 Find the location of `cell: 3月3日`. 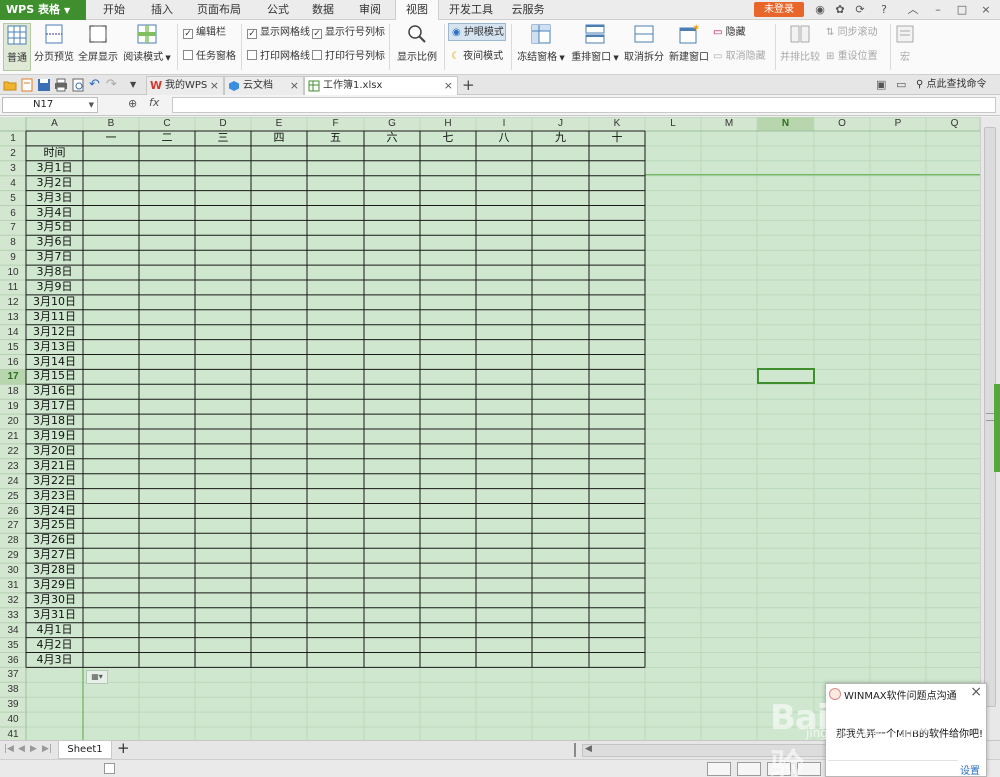

cell: 3月3日 is located at coordinates (54, 197).